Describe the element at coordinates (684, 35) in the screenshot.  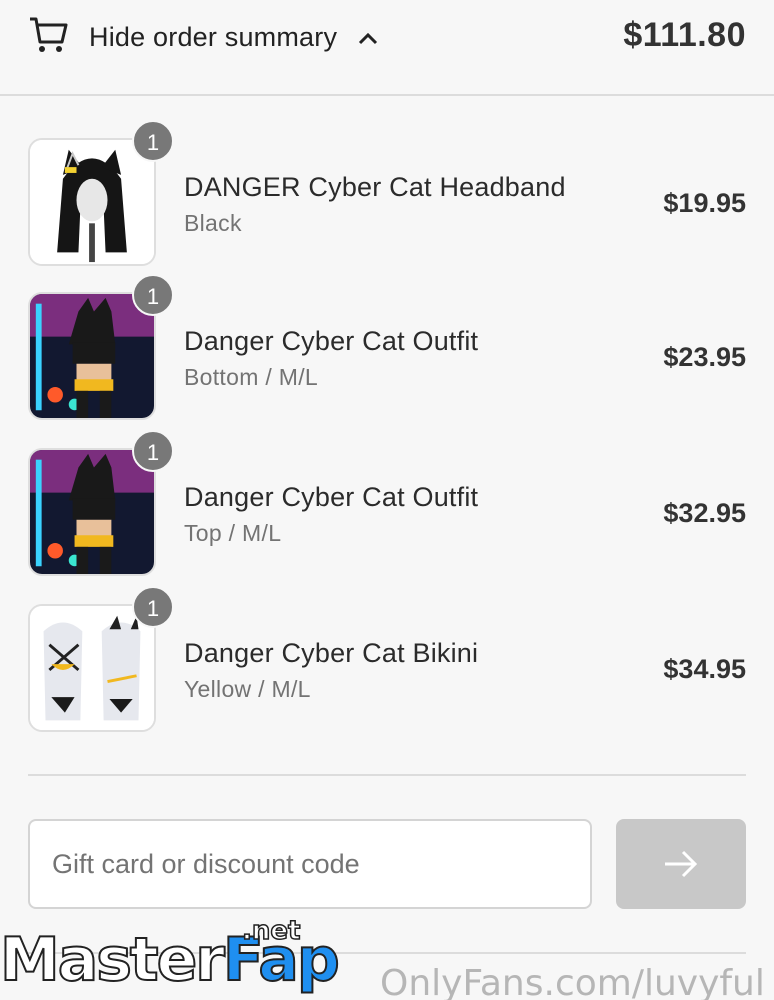
I see `order-total: $111.80` at that location.